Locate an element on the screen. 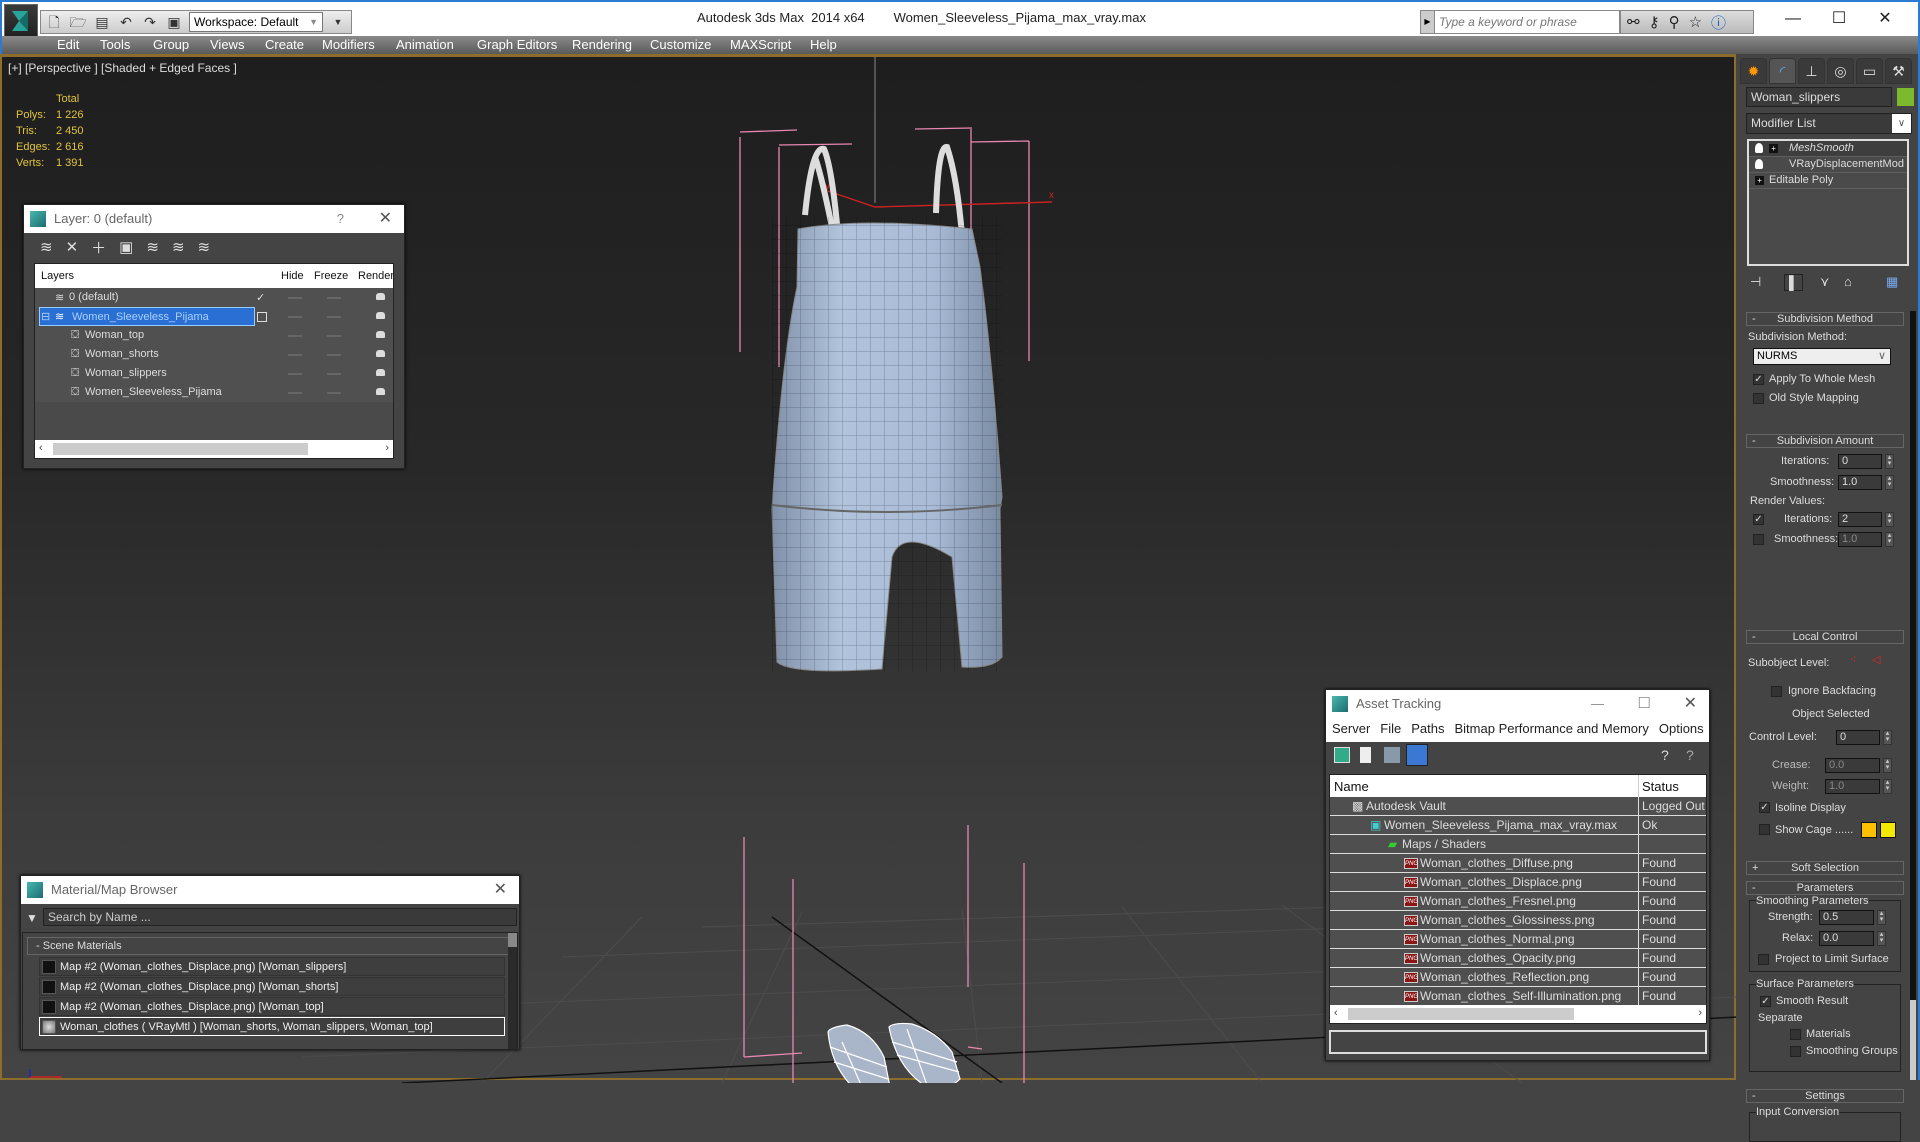 The height and width of the screenshot is (1142, 1920). refresh-icon is located at coordinates (1342, 755).